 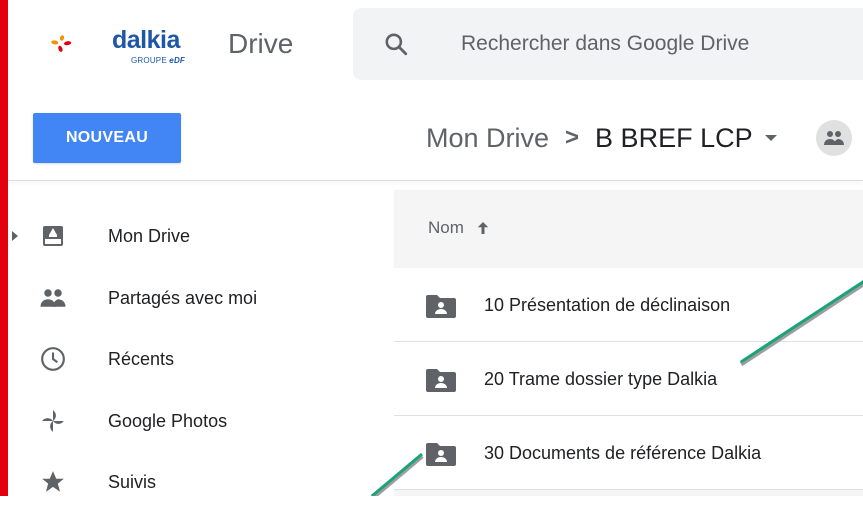 What do you see at coordinates (53, 236) in the screenshot?
I see `drive-icon` at bounding box center [53, 236].